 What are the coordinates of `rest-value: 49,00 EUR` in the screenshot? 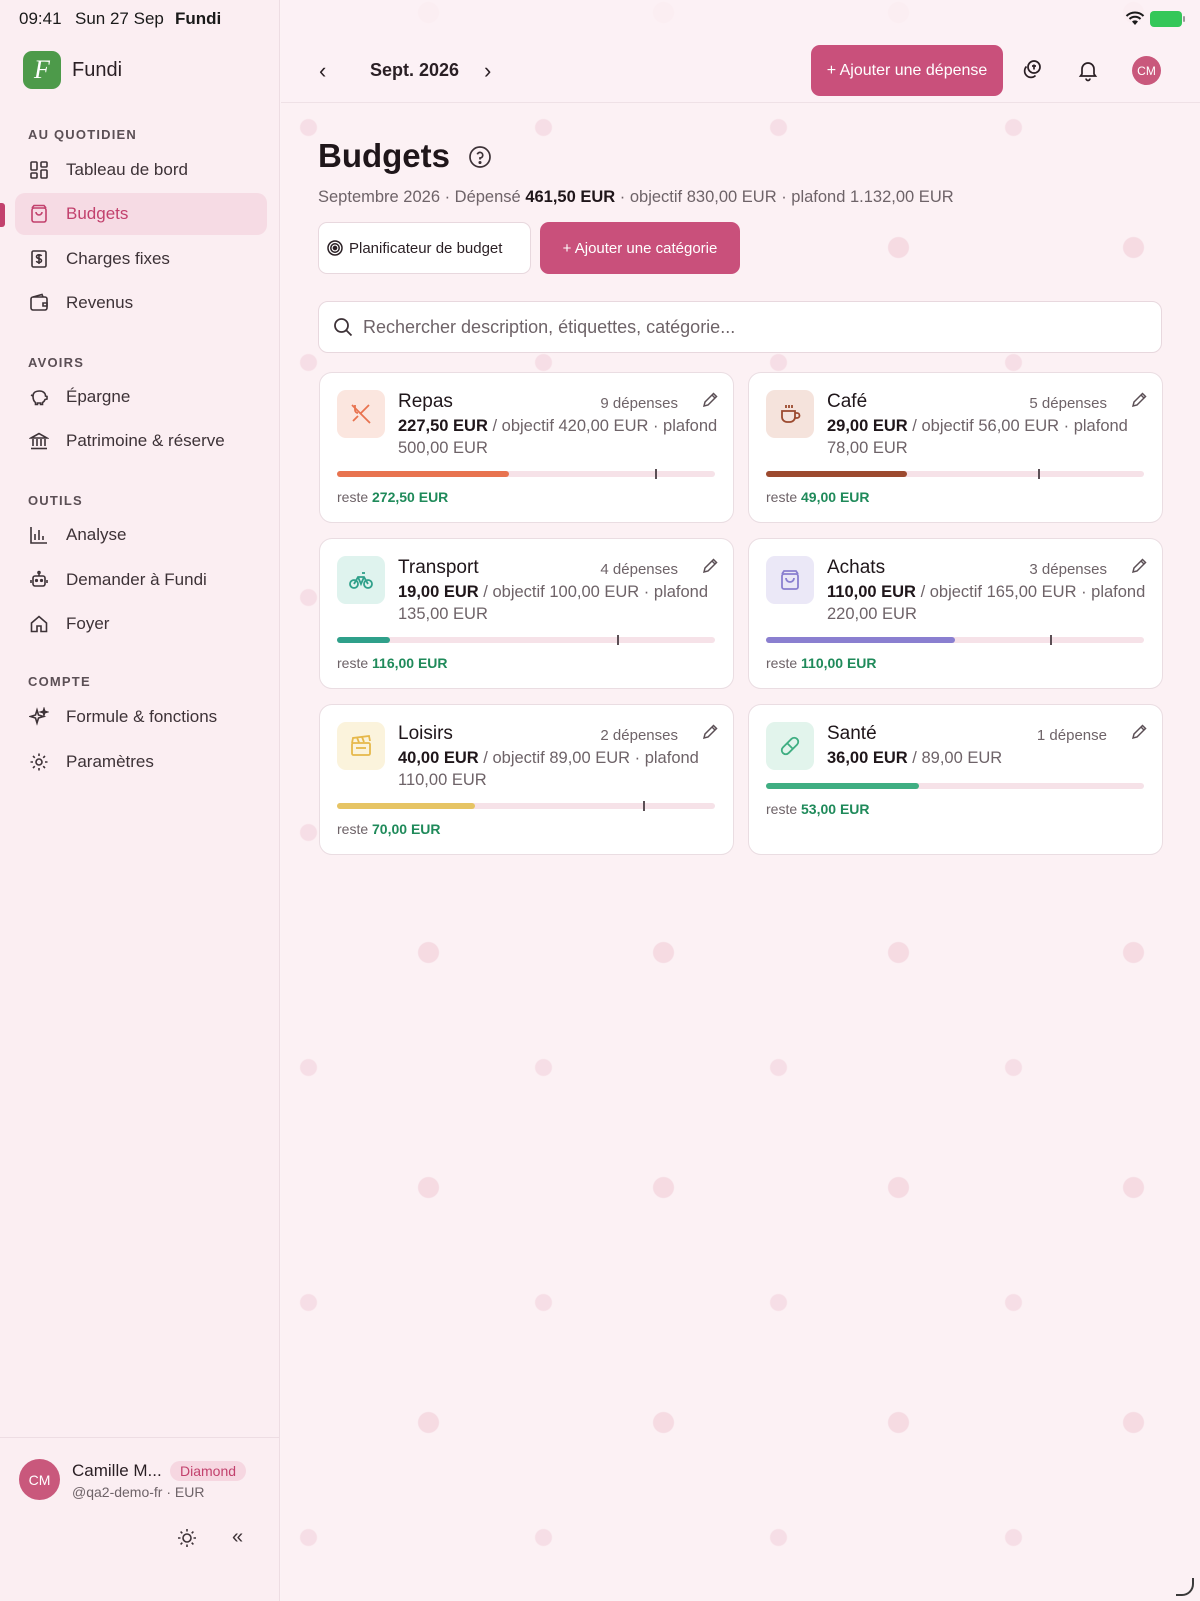 It's located at (835, 497).